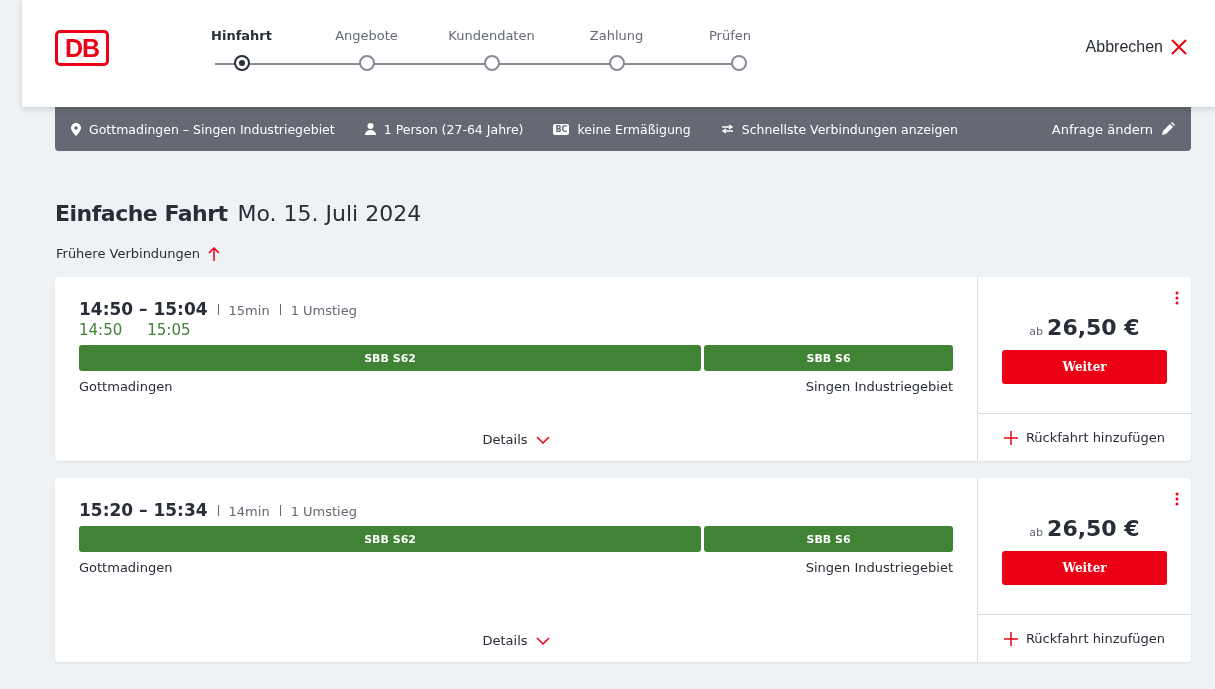 The height and width of the screenshot is (689, 1215). What do you see at coordinates (138, 253) in the screenshot?
I see `earlier-connections-link: Frühere Verbindungen` at bounding box center [138, 253].